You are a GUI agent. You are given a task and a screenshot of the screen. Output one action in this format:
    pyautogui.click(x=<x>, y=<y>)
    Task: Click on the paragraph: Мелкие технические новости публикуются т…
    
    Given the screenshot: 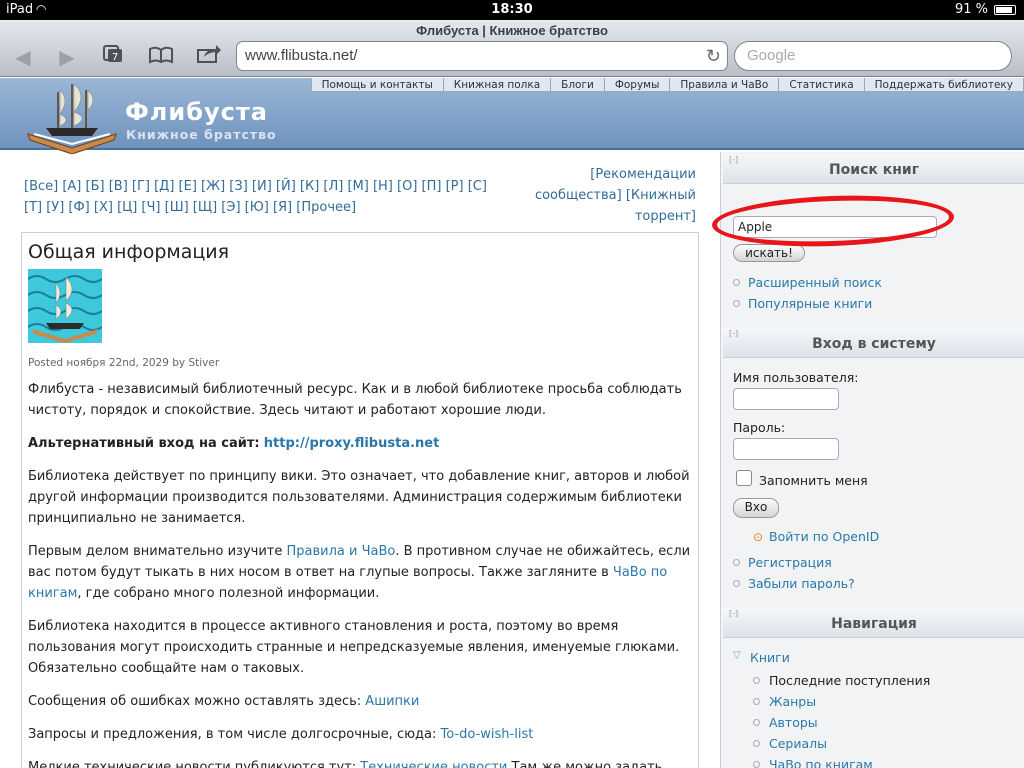 What is the action you would take?
    pyautogui.click(x=360, y=762)
    